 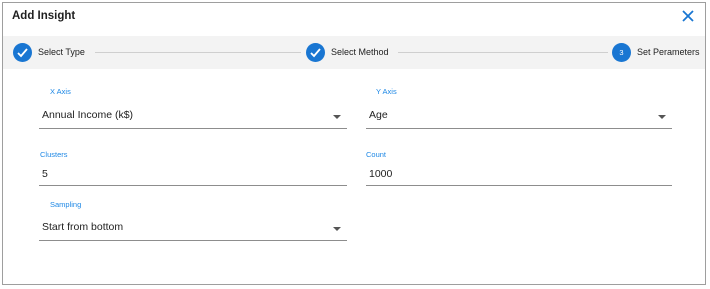 I want to click on x-axis-value: Annual Income (k$), so click(x=87, y=115).